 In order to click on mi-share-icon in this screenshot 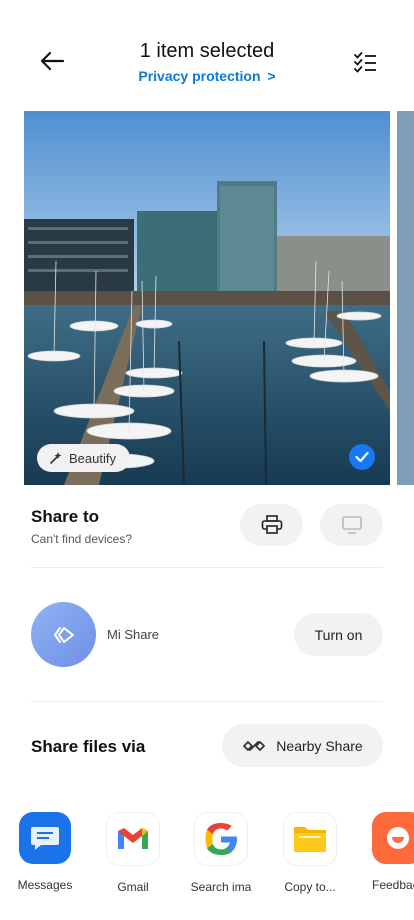, I will do `click(63, 634)`.